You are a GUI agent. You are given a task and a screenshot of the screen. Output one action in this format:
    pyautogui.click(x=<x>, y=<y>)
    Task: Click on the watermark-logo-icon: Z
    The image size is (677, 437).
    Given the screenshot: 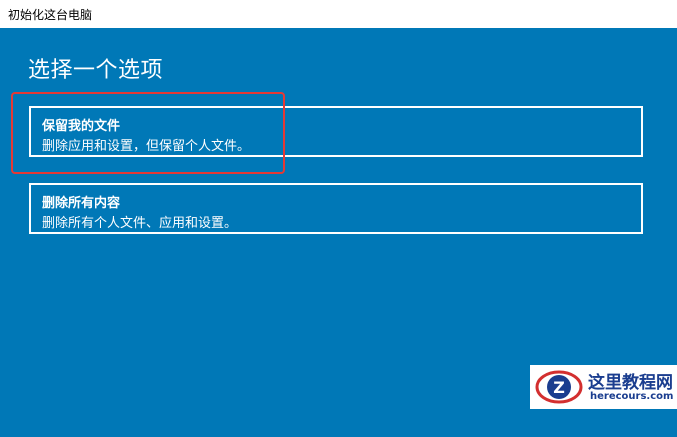 What is the action you would take?
    pyautogui.click(x=559, y=387)
    